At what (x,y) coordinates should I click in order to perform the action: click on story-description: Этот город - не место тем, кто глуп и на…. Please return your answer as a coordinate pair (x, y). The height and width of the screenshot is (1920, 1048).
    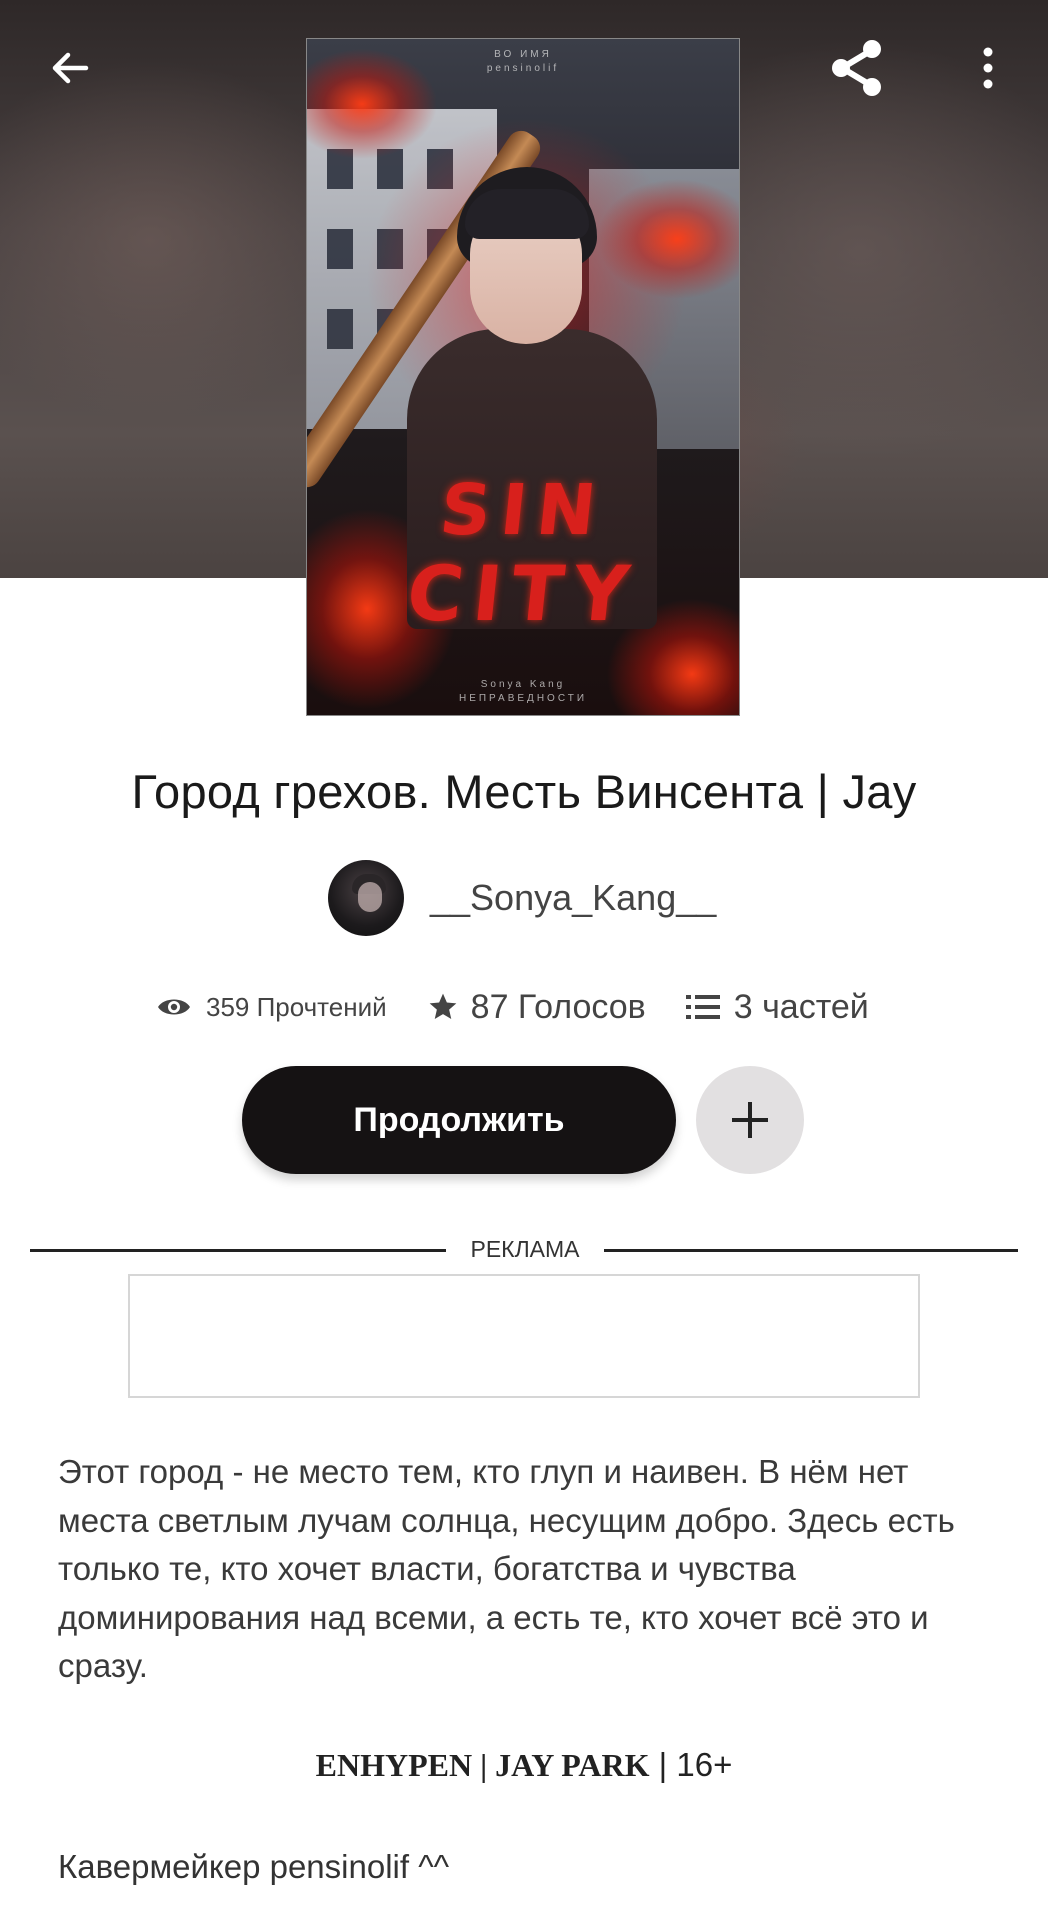
    Looking at the image, I should click on (506, 1568).